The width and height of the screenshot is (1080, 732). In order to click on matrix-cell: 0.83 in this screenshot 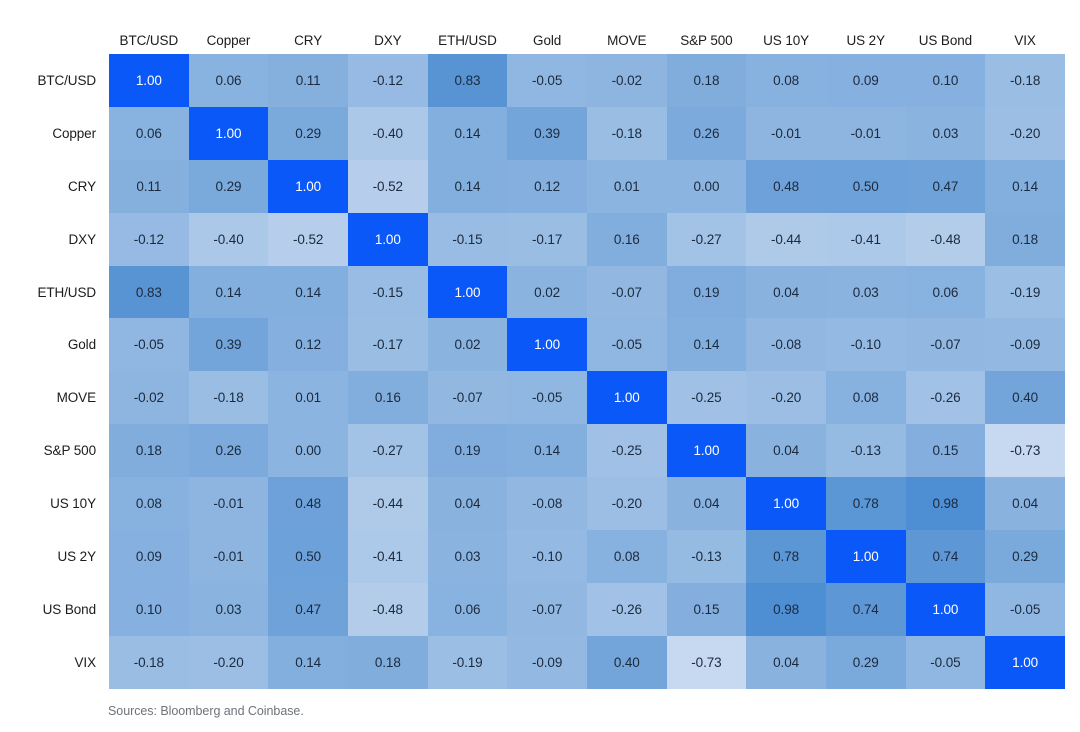, I will do `click(467, 80)`.